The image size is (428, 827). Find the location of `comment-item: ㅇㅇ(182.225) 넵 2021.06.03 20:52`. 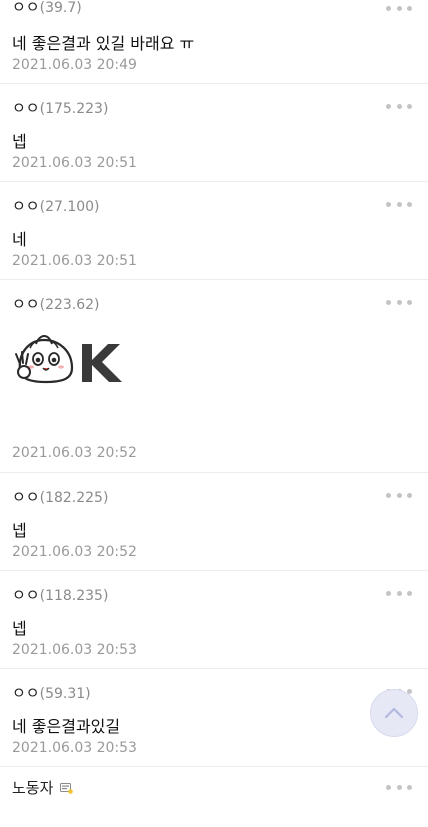

comment-item: ㅇㅇ(182.225) 넵 2021.06.03 20:52 is located at coordinates (214, 522).